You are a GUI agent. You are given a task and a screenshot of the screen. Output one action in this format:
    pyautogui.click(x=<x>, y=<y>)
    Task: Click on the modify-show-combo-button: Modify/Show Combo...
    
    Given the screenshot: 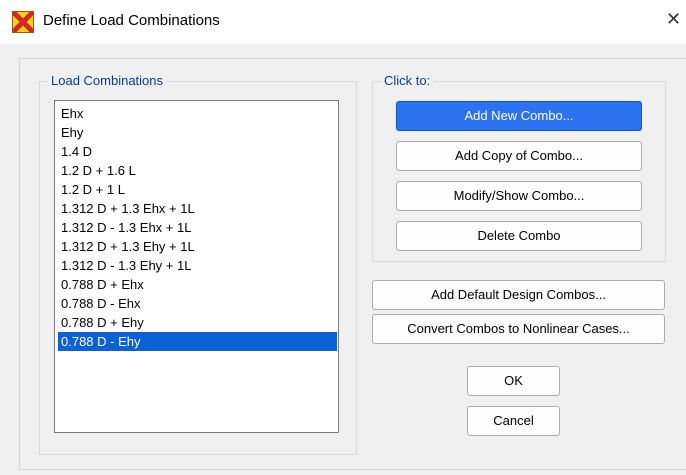 What is the action you would take?
    pyautogui.click(x=519, y=196)
    